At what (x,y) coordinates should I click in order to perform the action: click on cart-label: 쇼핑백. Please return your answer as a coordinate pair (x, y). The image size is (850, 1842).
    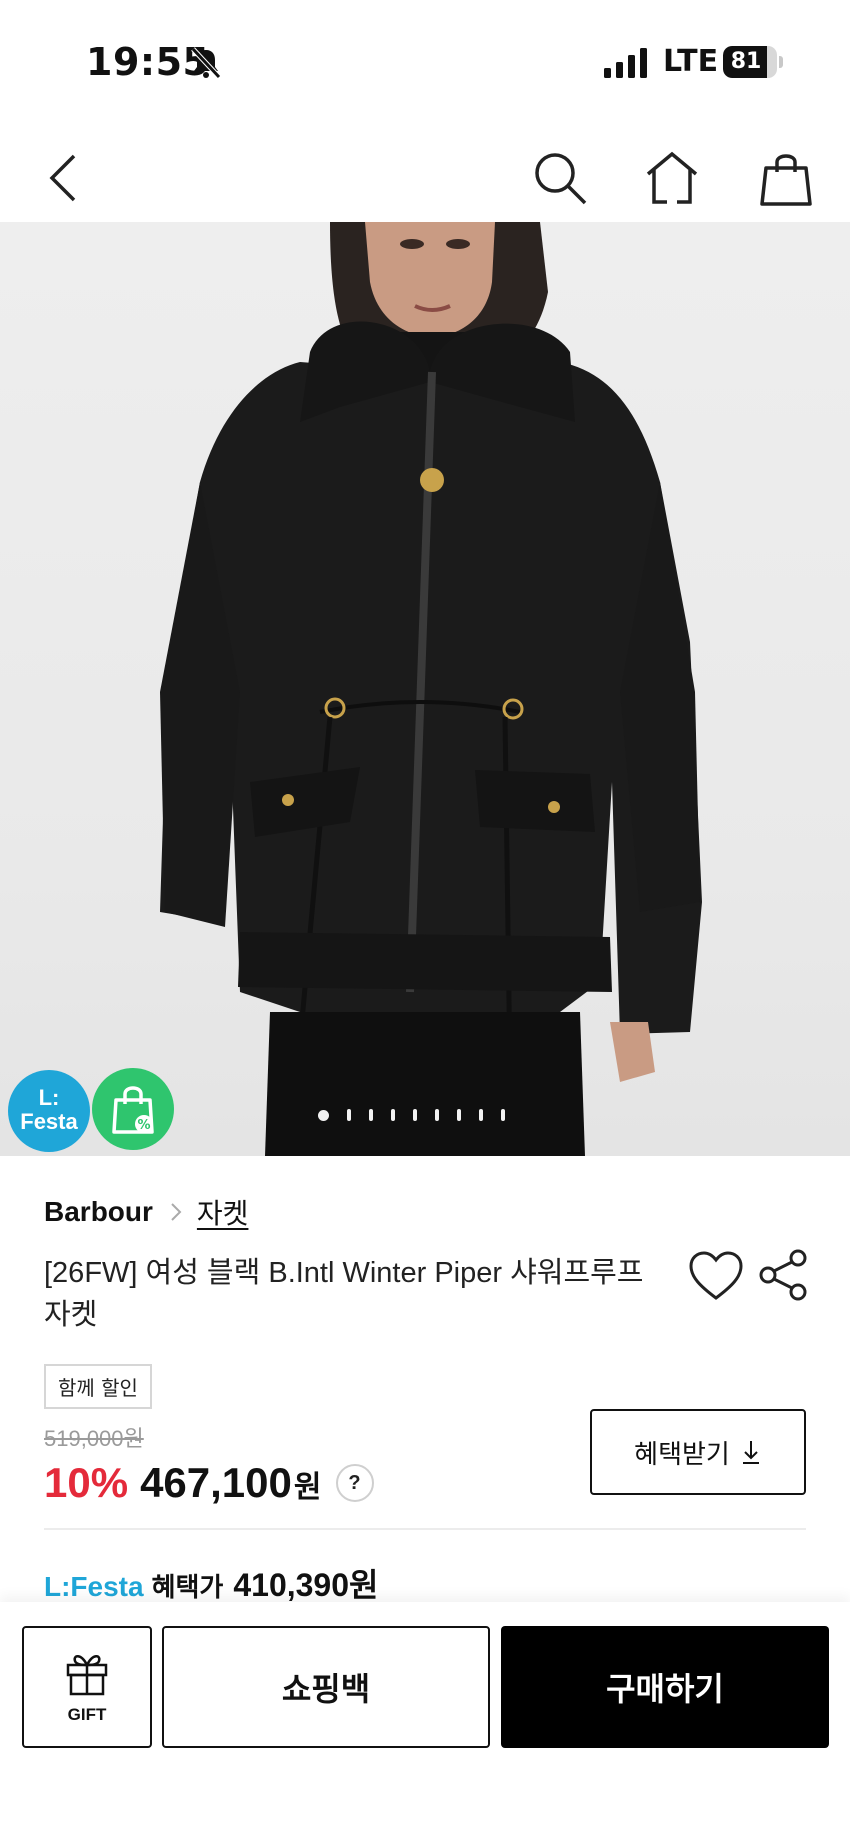
    Looking at the image, I should click on (326, 1689).